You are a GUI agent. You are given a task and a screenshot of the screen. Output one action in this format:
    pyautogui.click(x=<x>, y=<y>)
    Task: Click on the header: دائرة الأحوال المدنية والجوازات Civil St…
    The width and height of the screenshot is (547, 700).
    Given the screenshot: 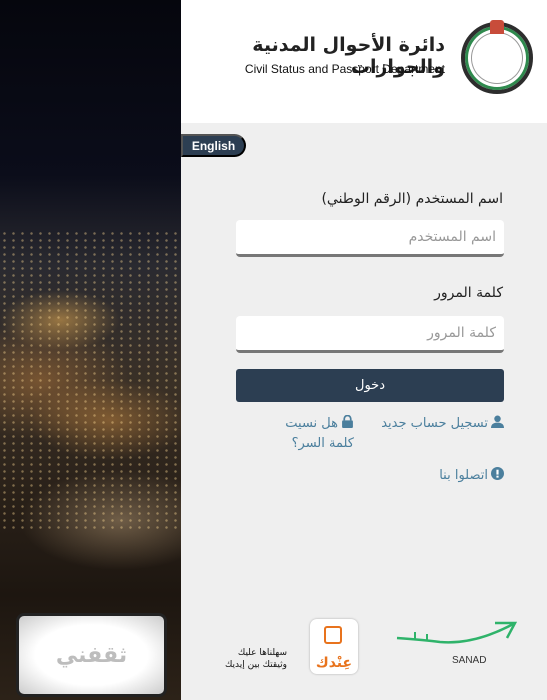 What is the action you would take?
    pyautogui.click(x=364, y=61)
    